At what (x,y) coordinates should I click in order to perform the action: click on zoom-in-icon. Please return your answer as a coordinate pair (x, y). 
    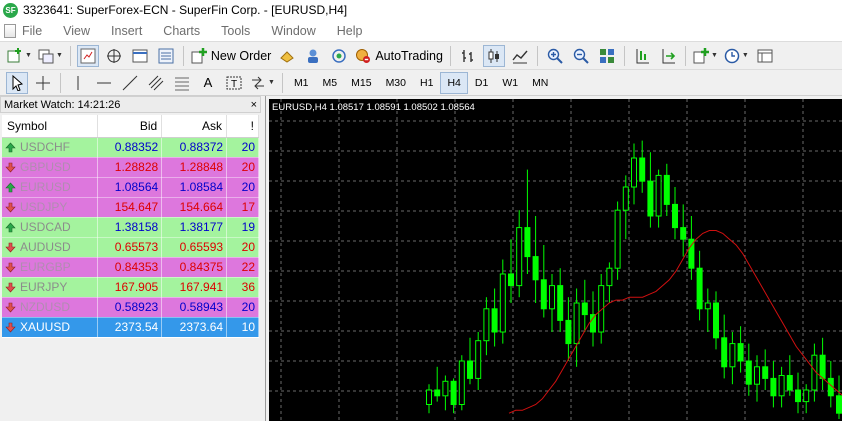
    Looking at the image, I should click on (555, 56).